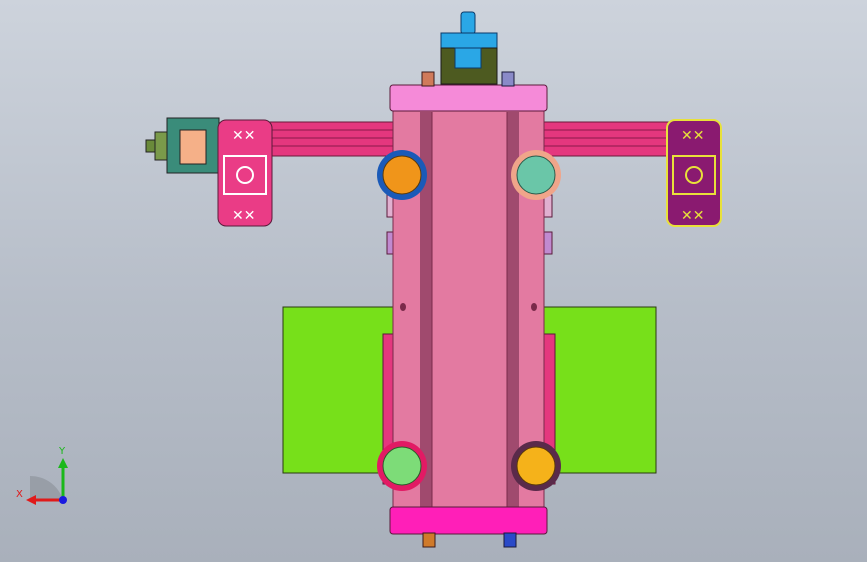 This screenshot has width=867, height=562. I want to click on right-block: ✕✕ ✕✕, so click(694, 173).